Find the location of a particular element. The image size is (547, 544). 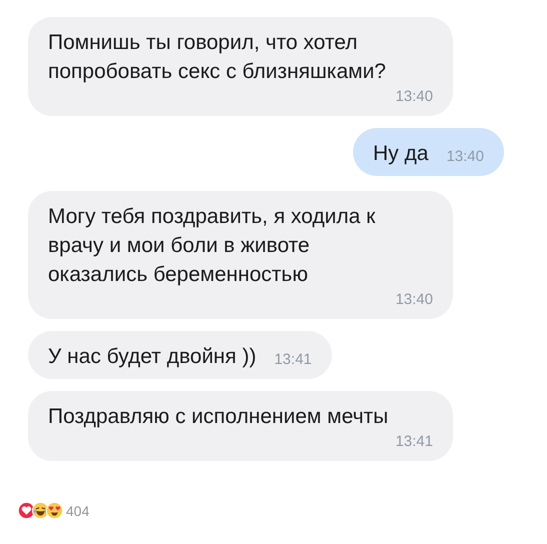

message-text: Могу тебя поздравить, я ходила к врачу и мои боли в животе оказались беременностью is located at coordinates (212, 246).